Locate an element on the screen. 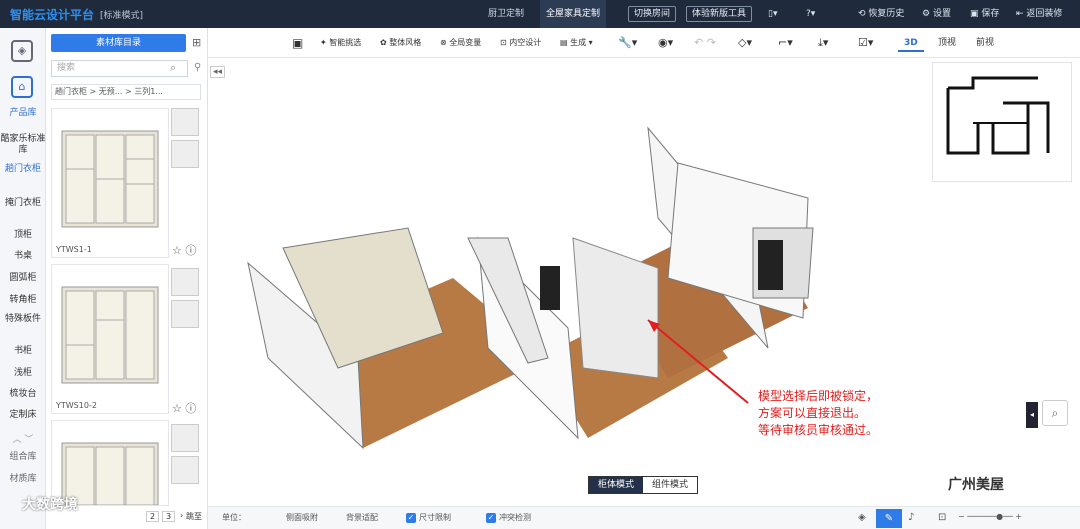 The image size is (1080, 529). zoom-search-icon: ⌕ is located at coordinates (1055, 413).